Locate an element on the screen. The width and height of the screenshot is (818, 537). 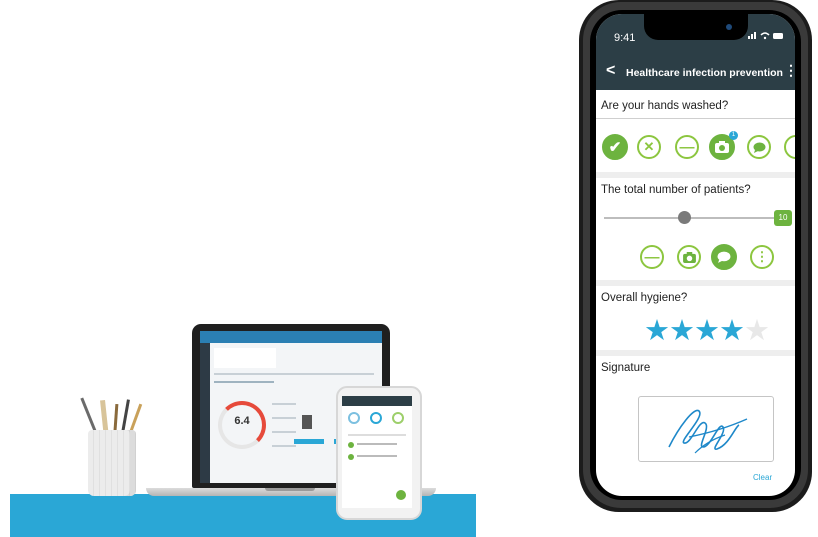
question-signature: Signature is located at coordinates (626, 368).